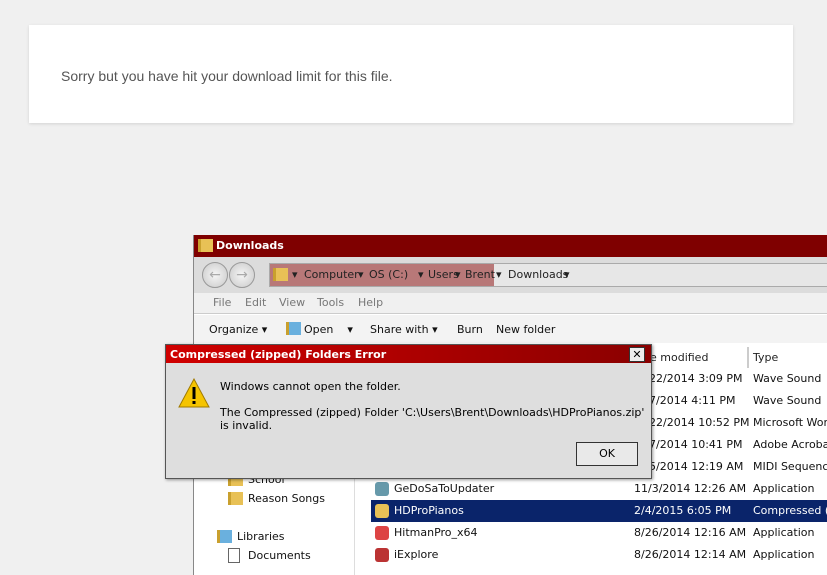 The height and width of the screenshot is (575, 827). I want to click on column-type: Type, so click(787, 357).